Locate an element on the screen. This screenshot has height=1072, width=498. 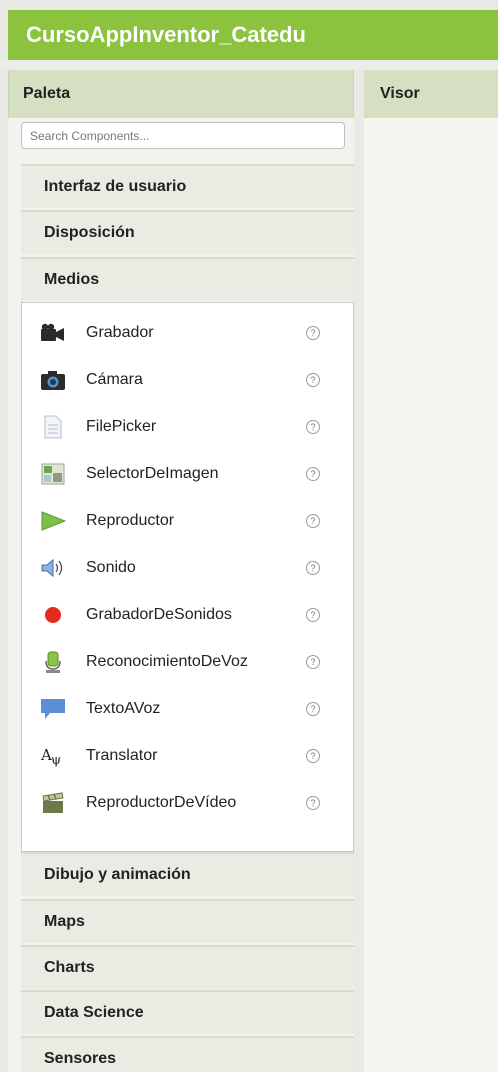
speech-bubble-icon is located at coordinates (53, 709).